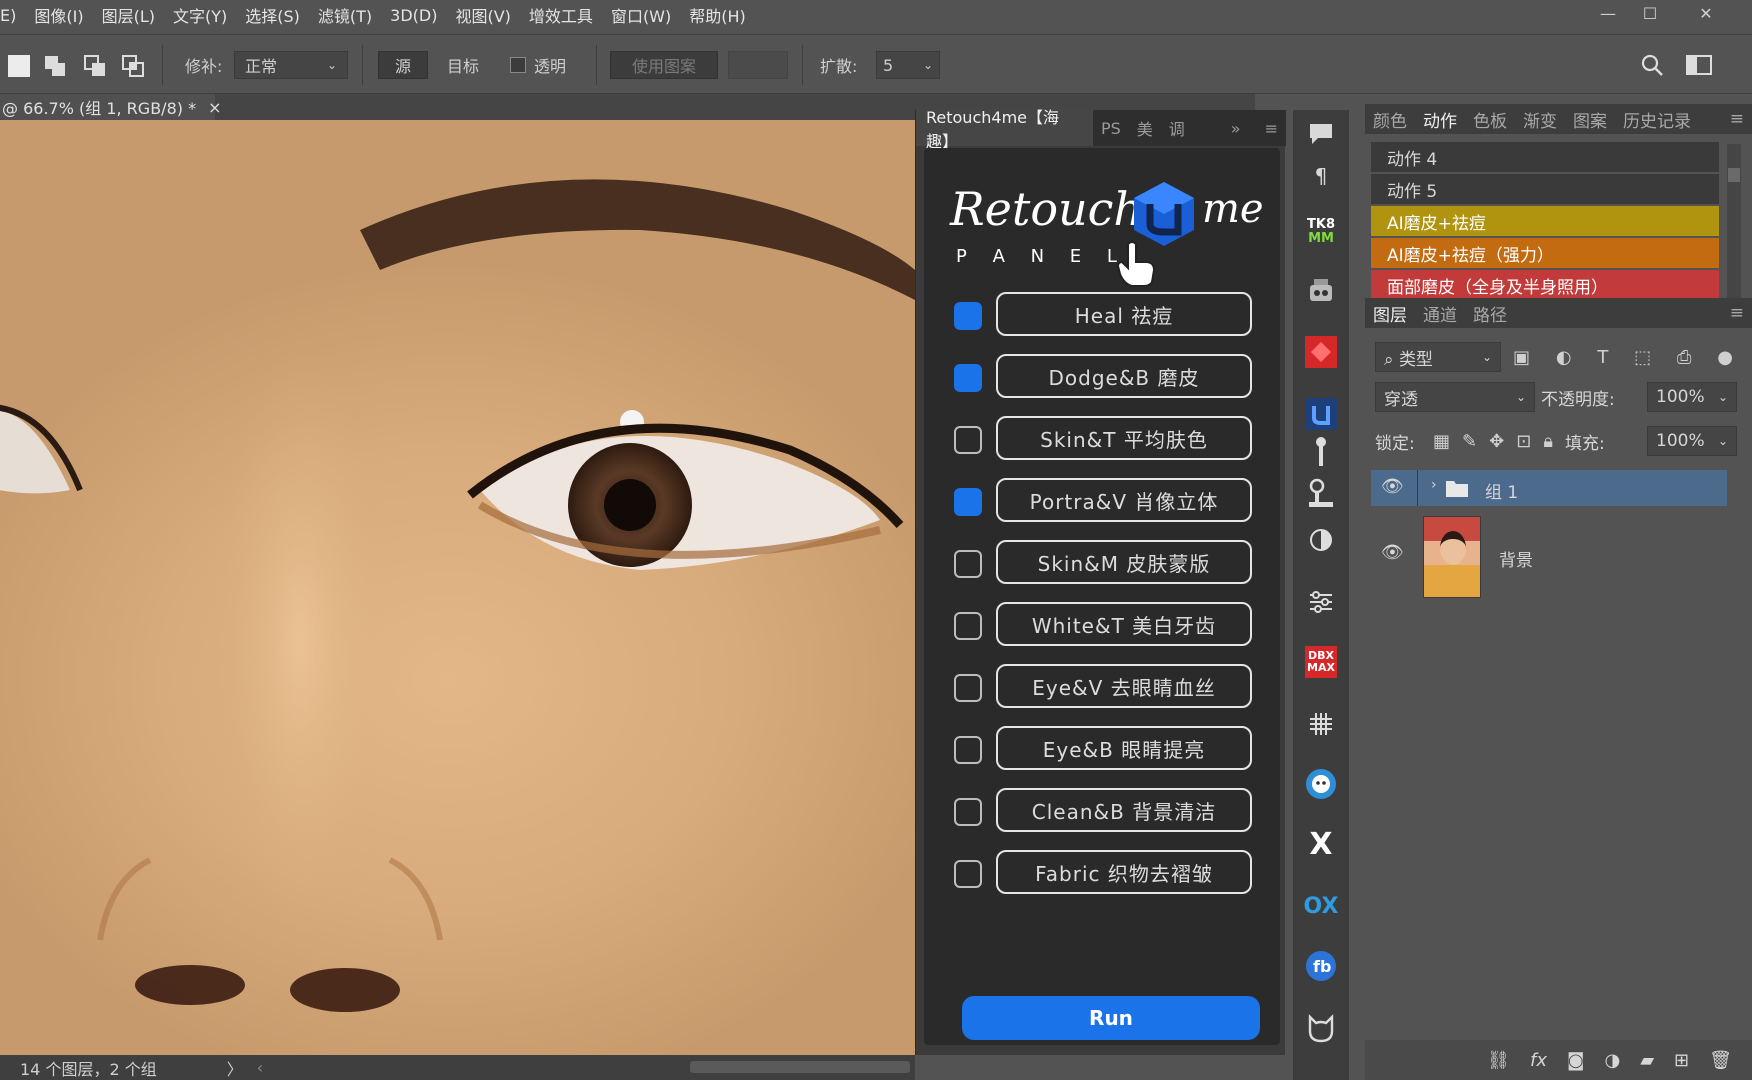 This screenshot has width=1752, height=1080. I want to click on status-arrow-icon: 〉, so click(235, 1068).